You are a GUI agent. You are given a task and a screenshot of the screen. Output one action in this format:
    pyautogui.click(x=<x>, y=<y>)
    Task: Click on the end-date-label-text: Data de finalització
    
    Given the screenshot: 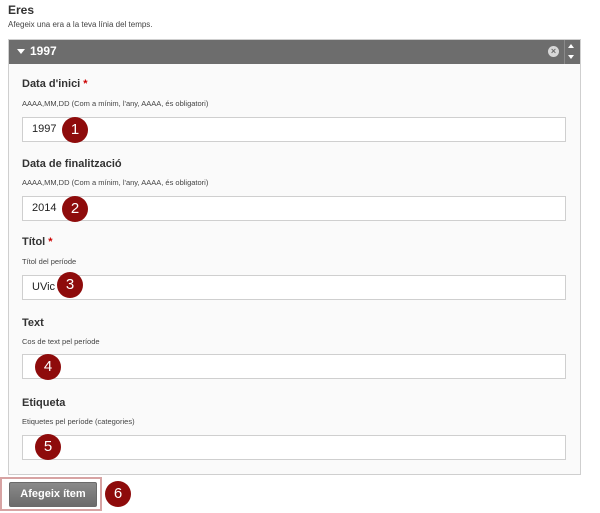 What is the action you would take?
    pyautogui.click(x=72, y=164)
    